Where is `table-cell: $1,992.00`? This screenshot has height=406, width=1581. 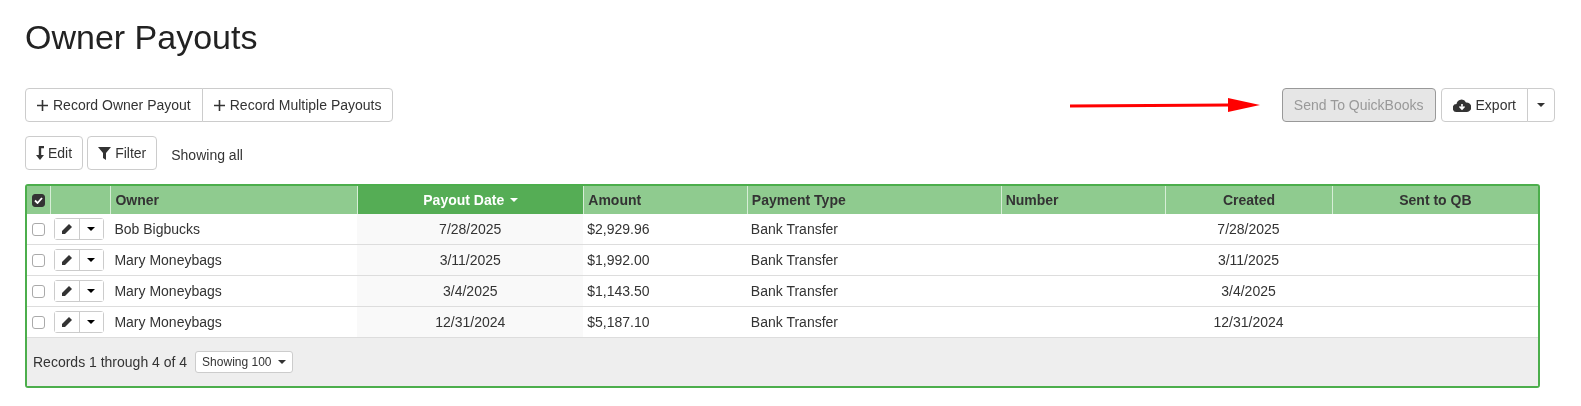 table-cell: $1,992.00 is located at coordinates (618, 260).